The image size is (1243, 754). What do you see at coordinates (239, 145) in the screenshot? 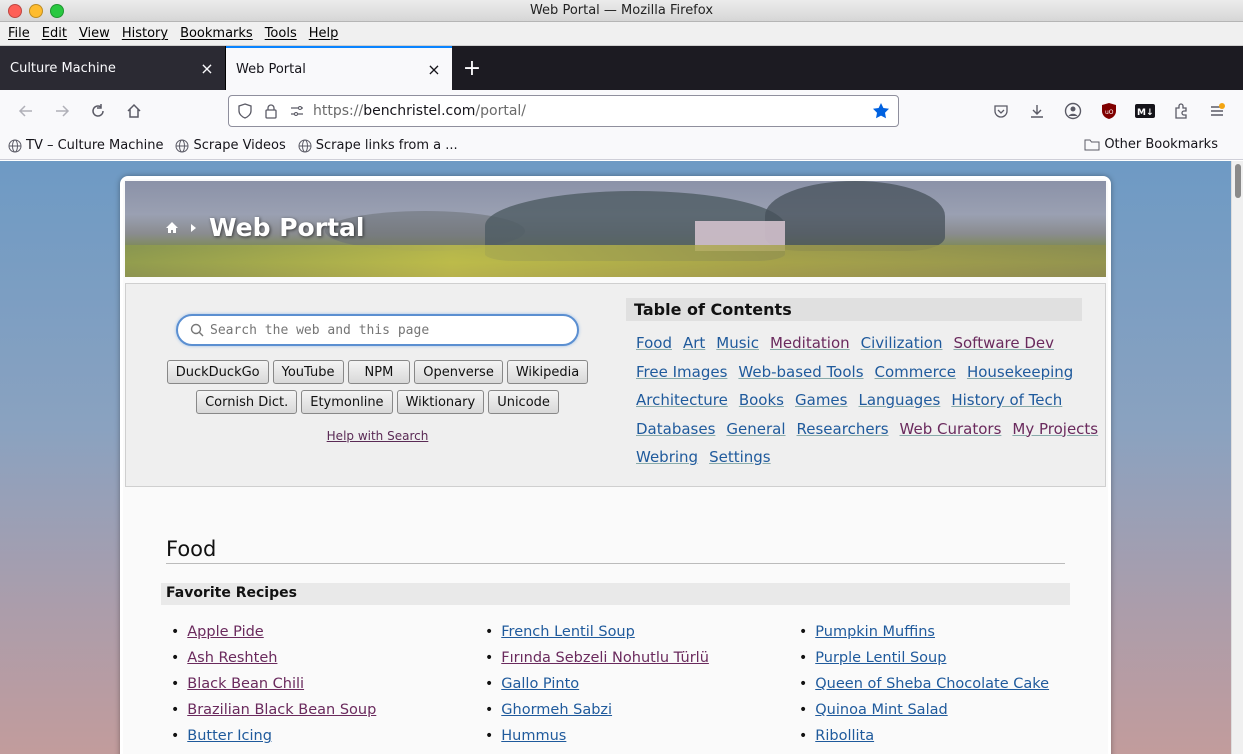
I see `bookmark-label: Scrape Videos` at bounding box center [239, 145].